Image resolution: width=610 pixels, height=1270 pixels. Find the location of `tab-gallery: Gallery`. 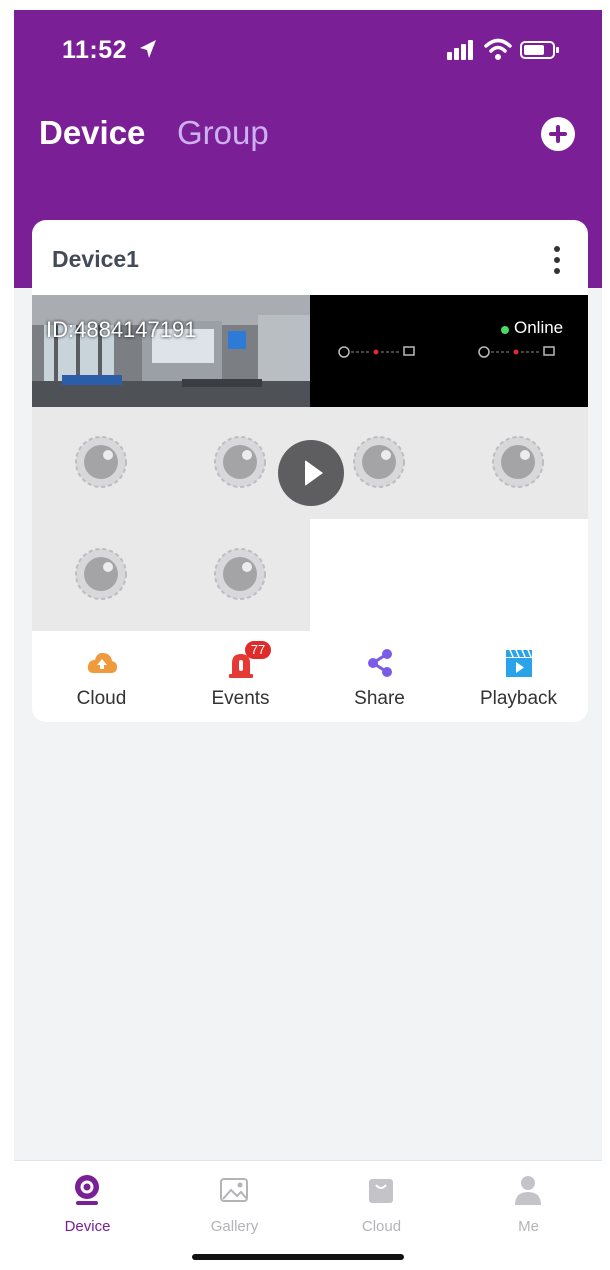

tab-gallery: Gallery is located at coordinates (234, 1211).